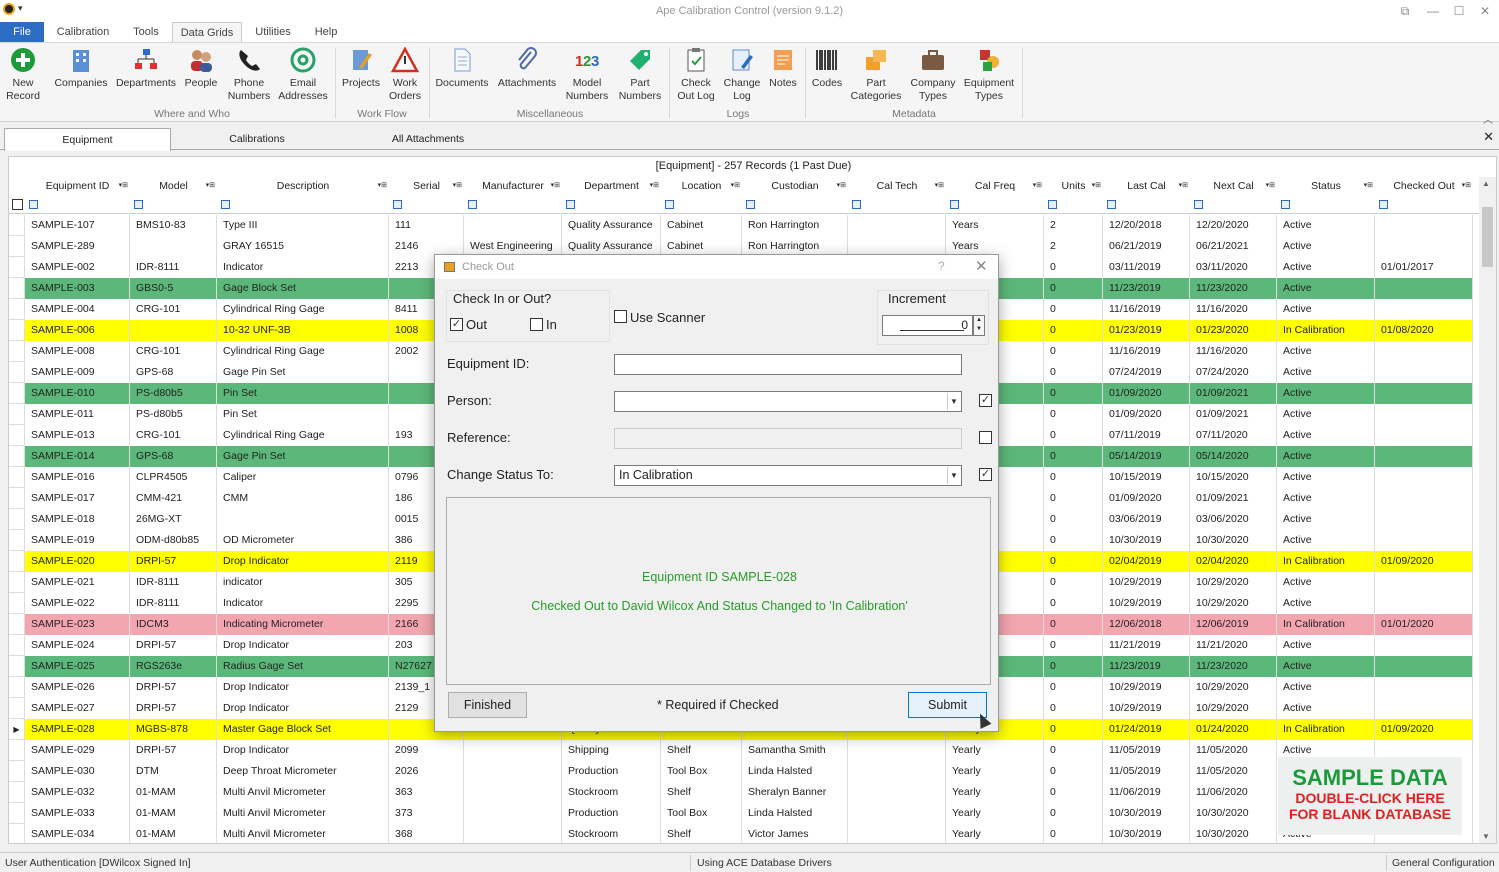 This screenshot has width=1499, height=872. Describe the element at coordinates (77, 456) in the screenshot. I see `cell-equipment-id: SAMPLE-014` at that location.